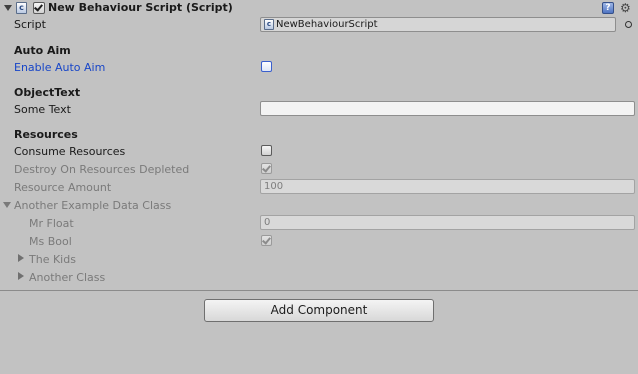 Image resolution: width=638 pixels, height=374 pixels. What do you see at coordinates (21, 276) in the screenshot?
I see `another-class-foldout-icon` at bounding box center [21, 276].